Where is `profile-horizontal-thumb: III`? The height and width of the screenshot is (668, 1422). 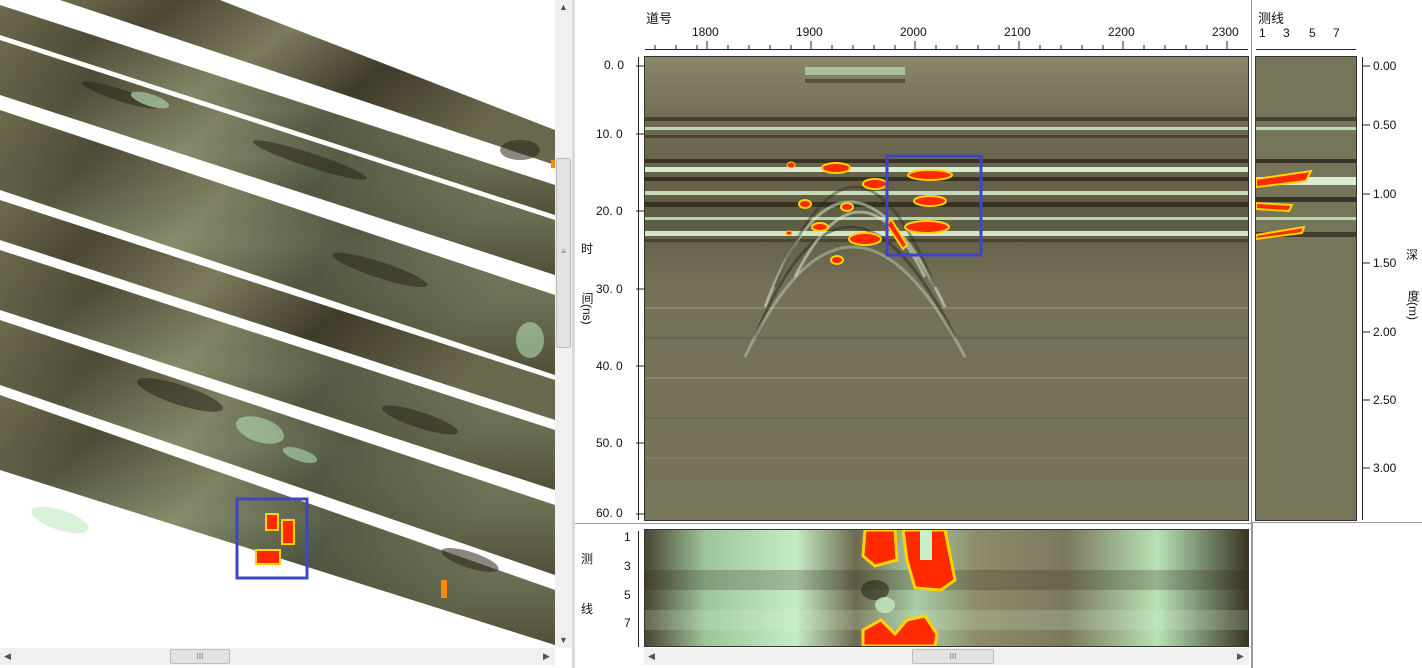
profile-horizontal-thumb: III is located at coordinates (953, 656).